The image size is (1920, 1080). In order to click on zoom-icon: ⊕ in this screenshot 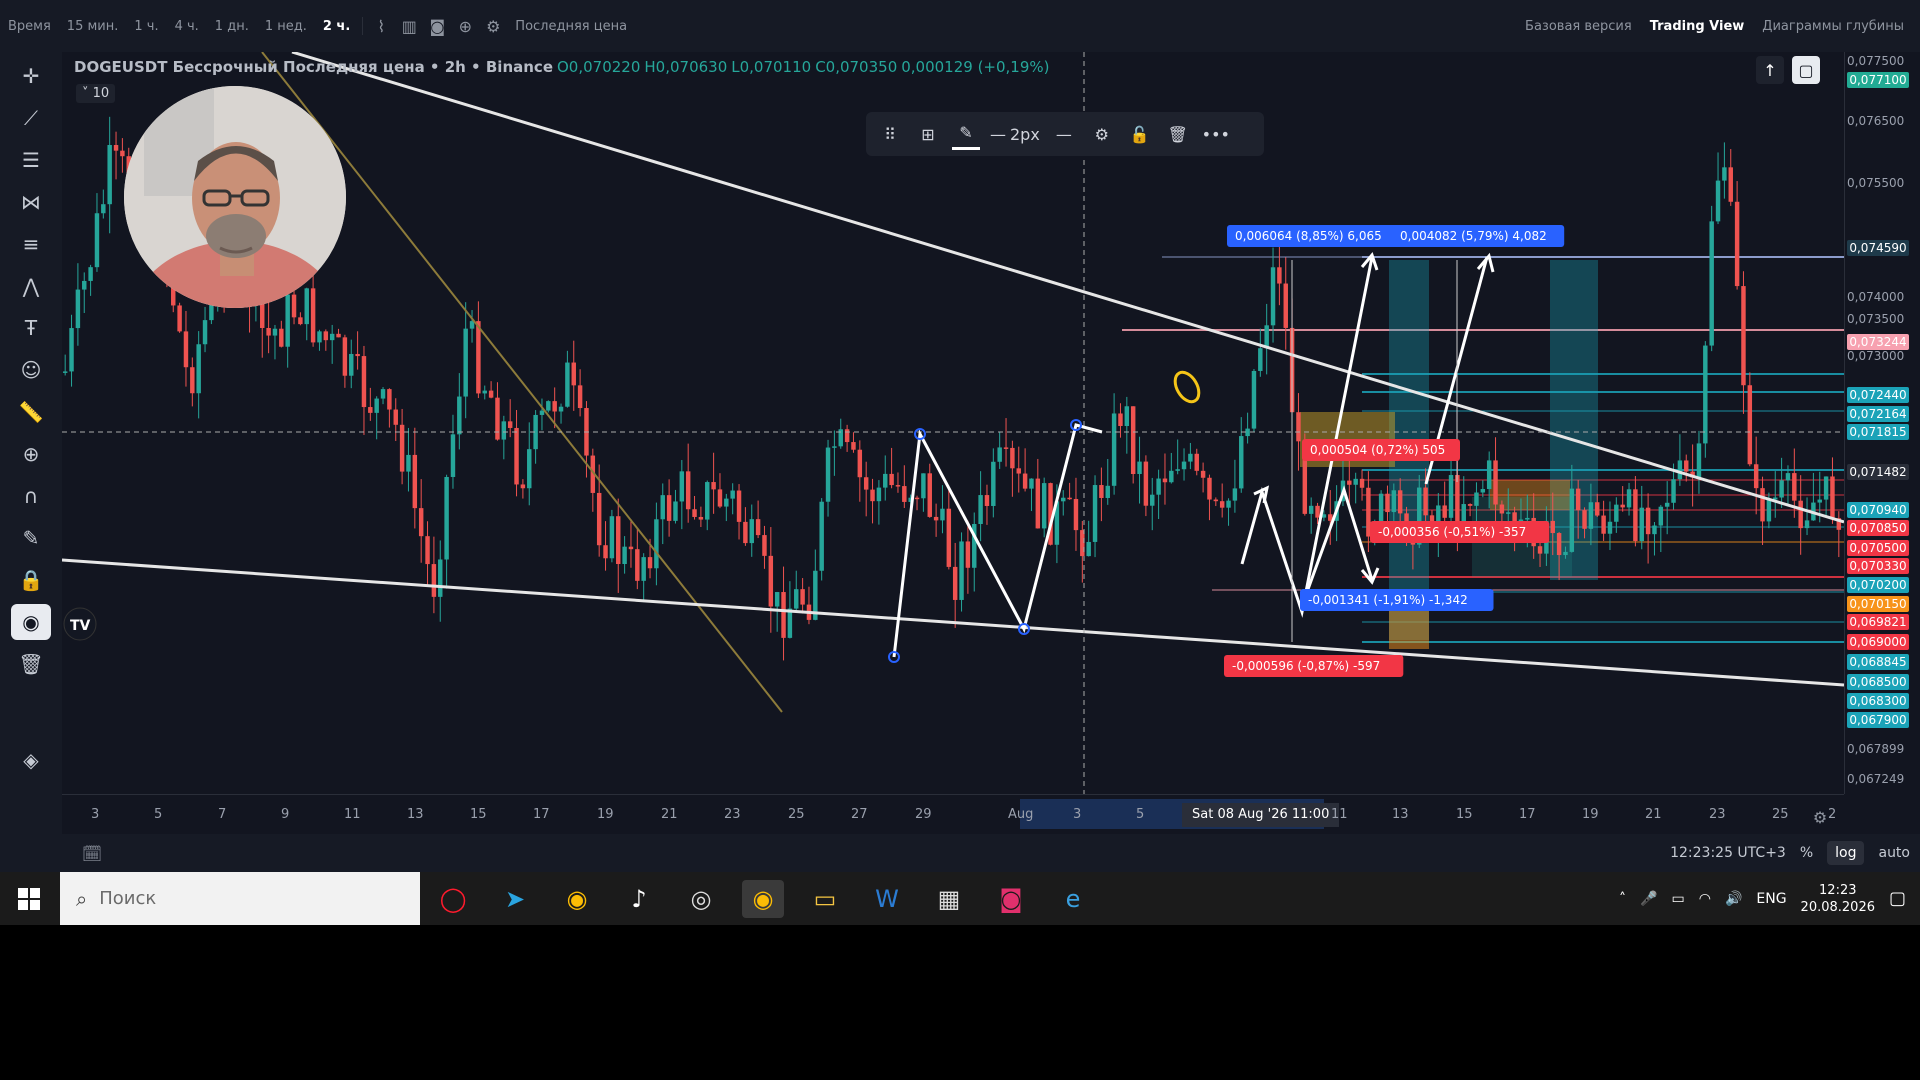, I will do `click(31, 454)`.